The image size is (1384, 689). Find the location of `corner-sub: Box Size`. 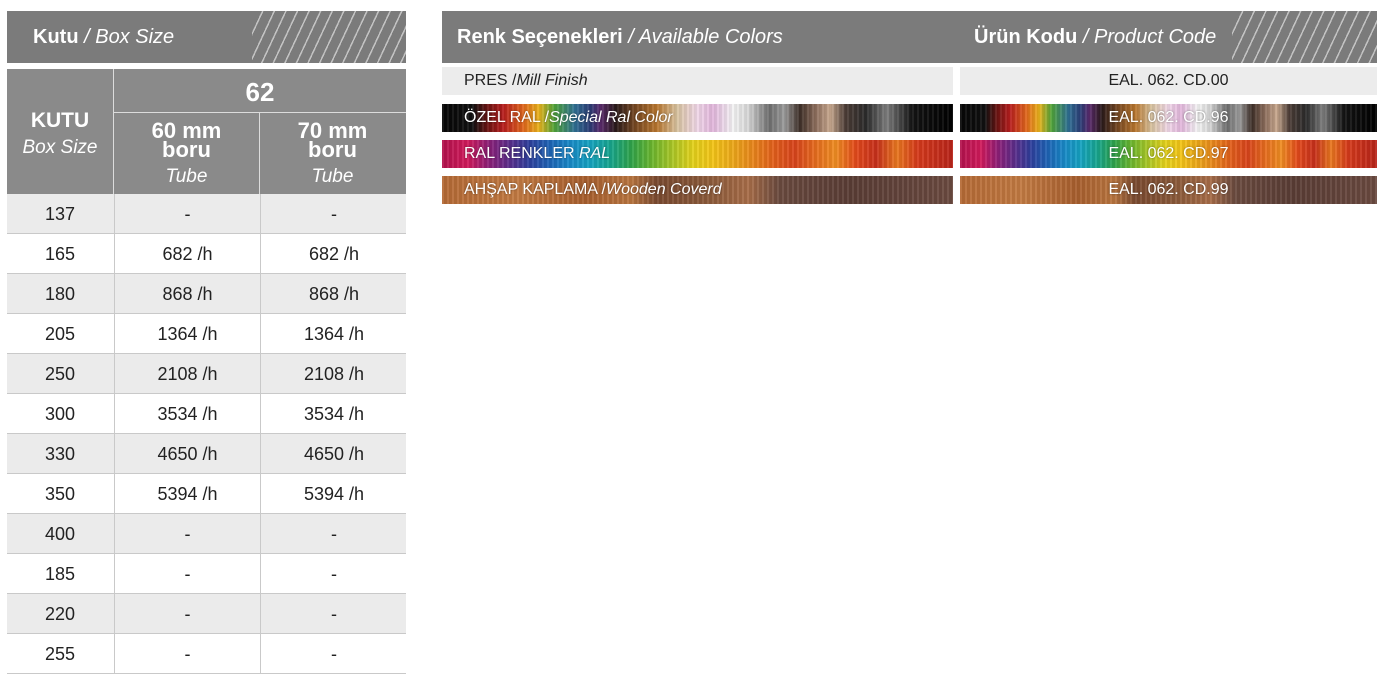

corner-sub: Box Size is located at coordinates (60, 147).